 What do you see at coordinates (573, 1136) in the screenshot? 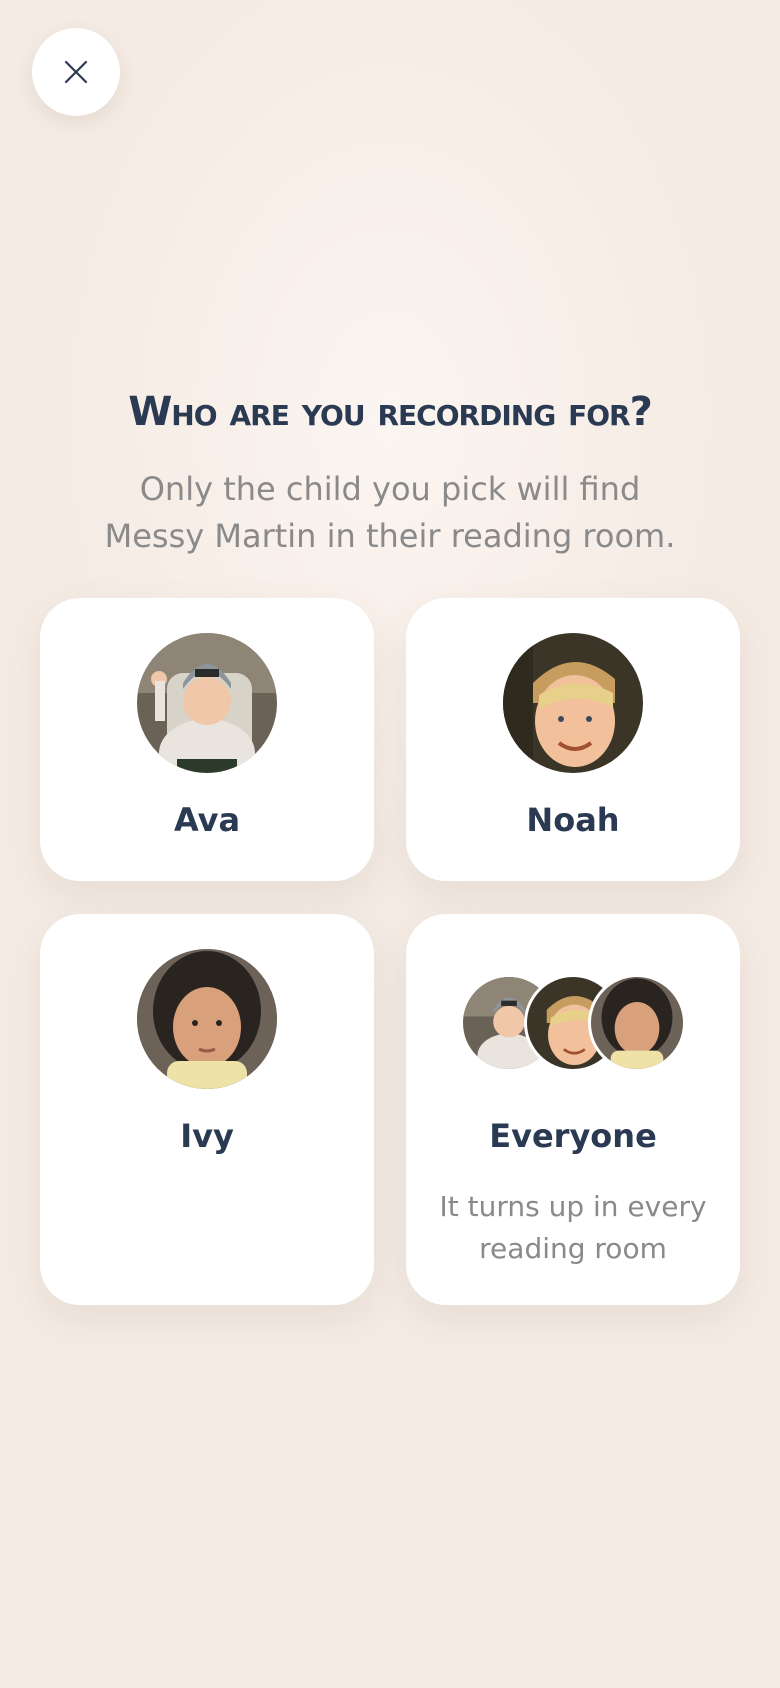
I see `everyone-title: Everyone` at bounding box center [573, 1136].